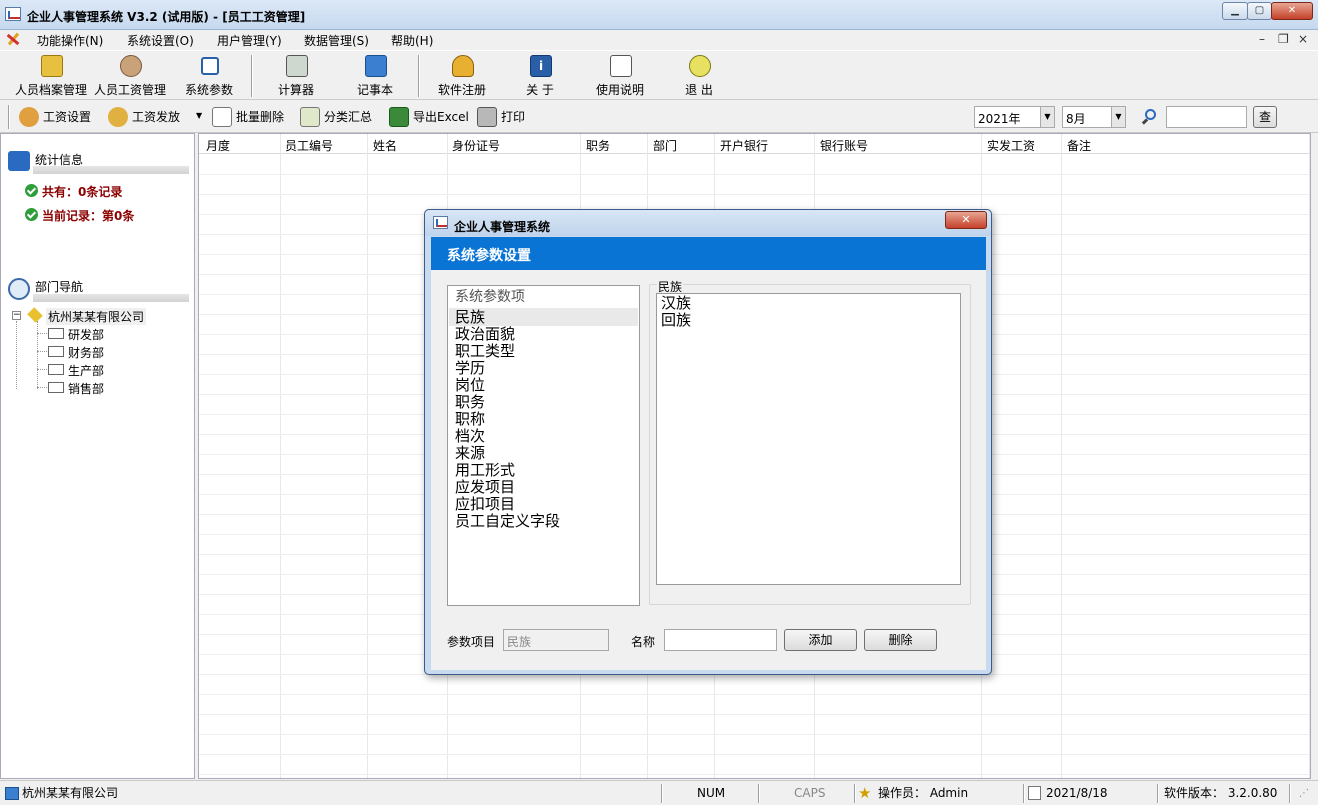 The height and width of the screenshot is (805, 1318). I want to click on toolbar-grip, so click(9, 117).